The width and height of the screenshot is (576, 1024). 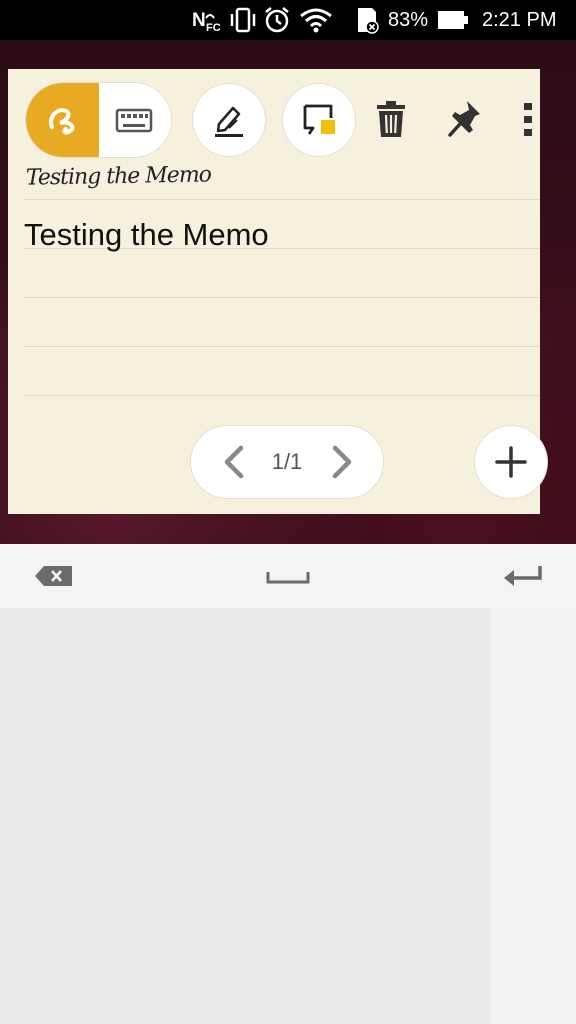 I want to click on pin-button, so click(x=465, y=120).